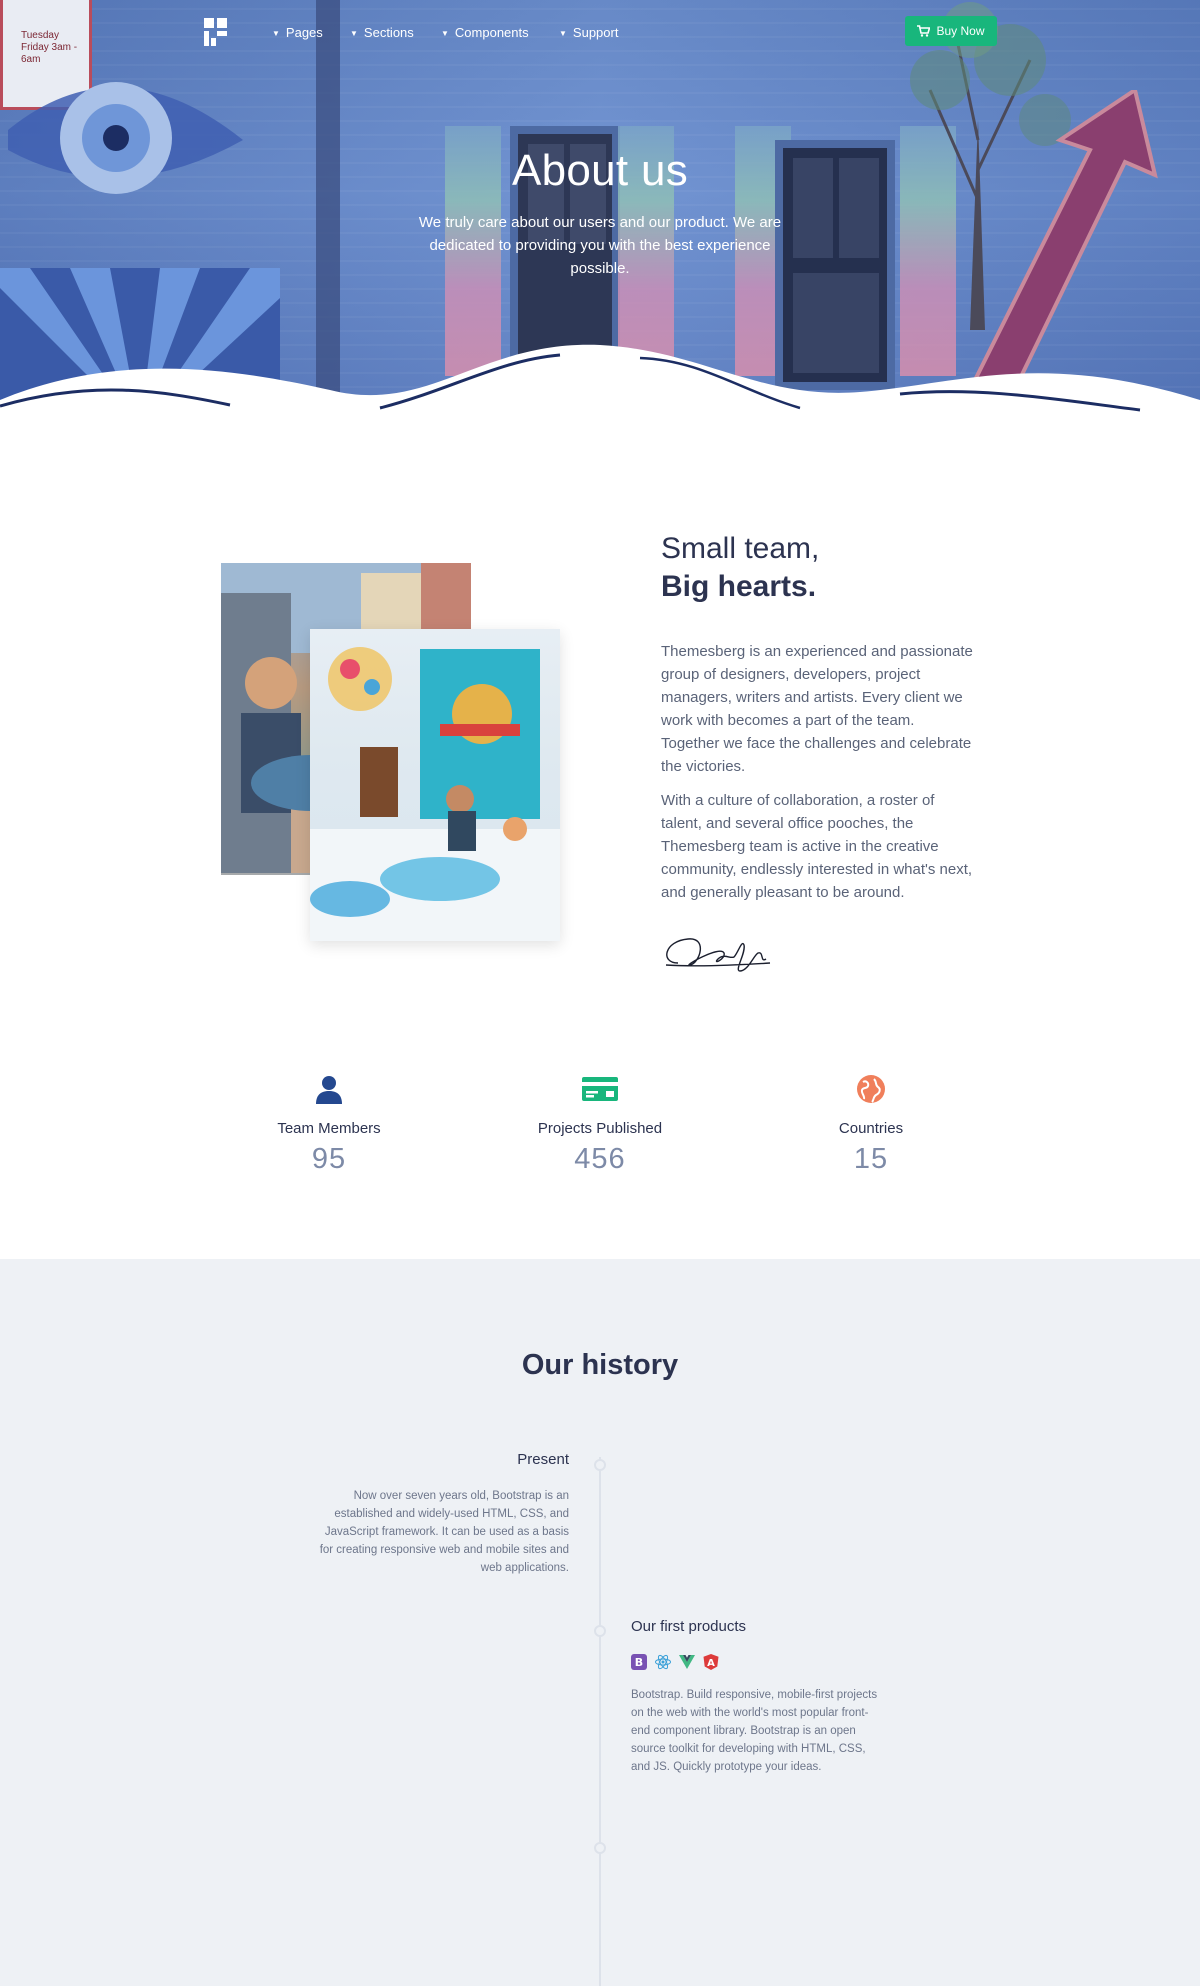  What do you see at coordinates (871, 1128) in the screenshot?
I see `stat-label: Countries` at bounding box center [871, 1128].